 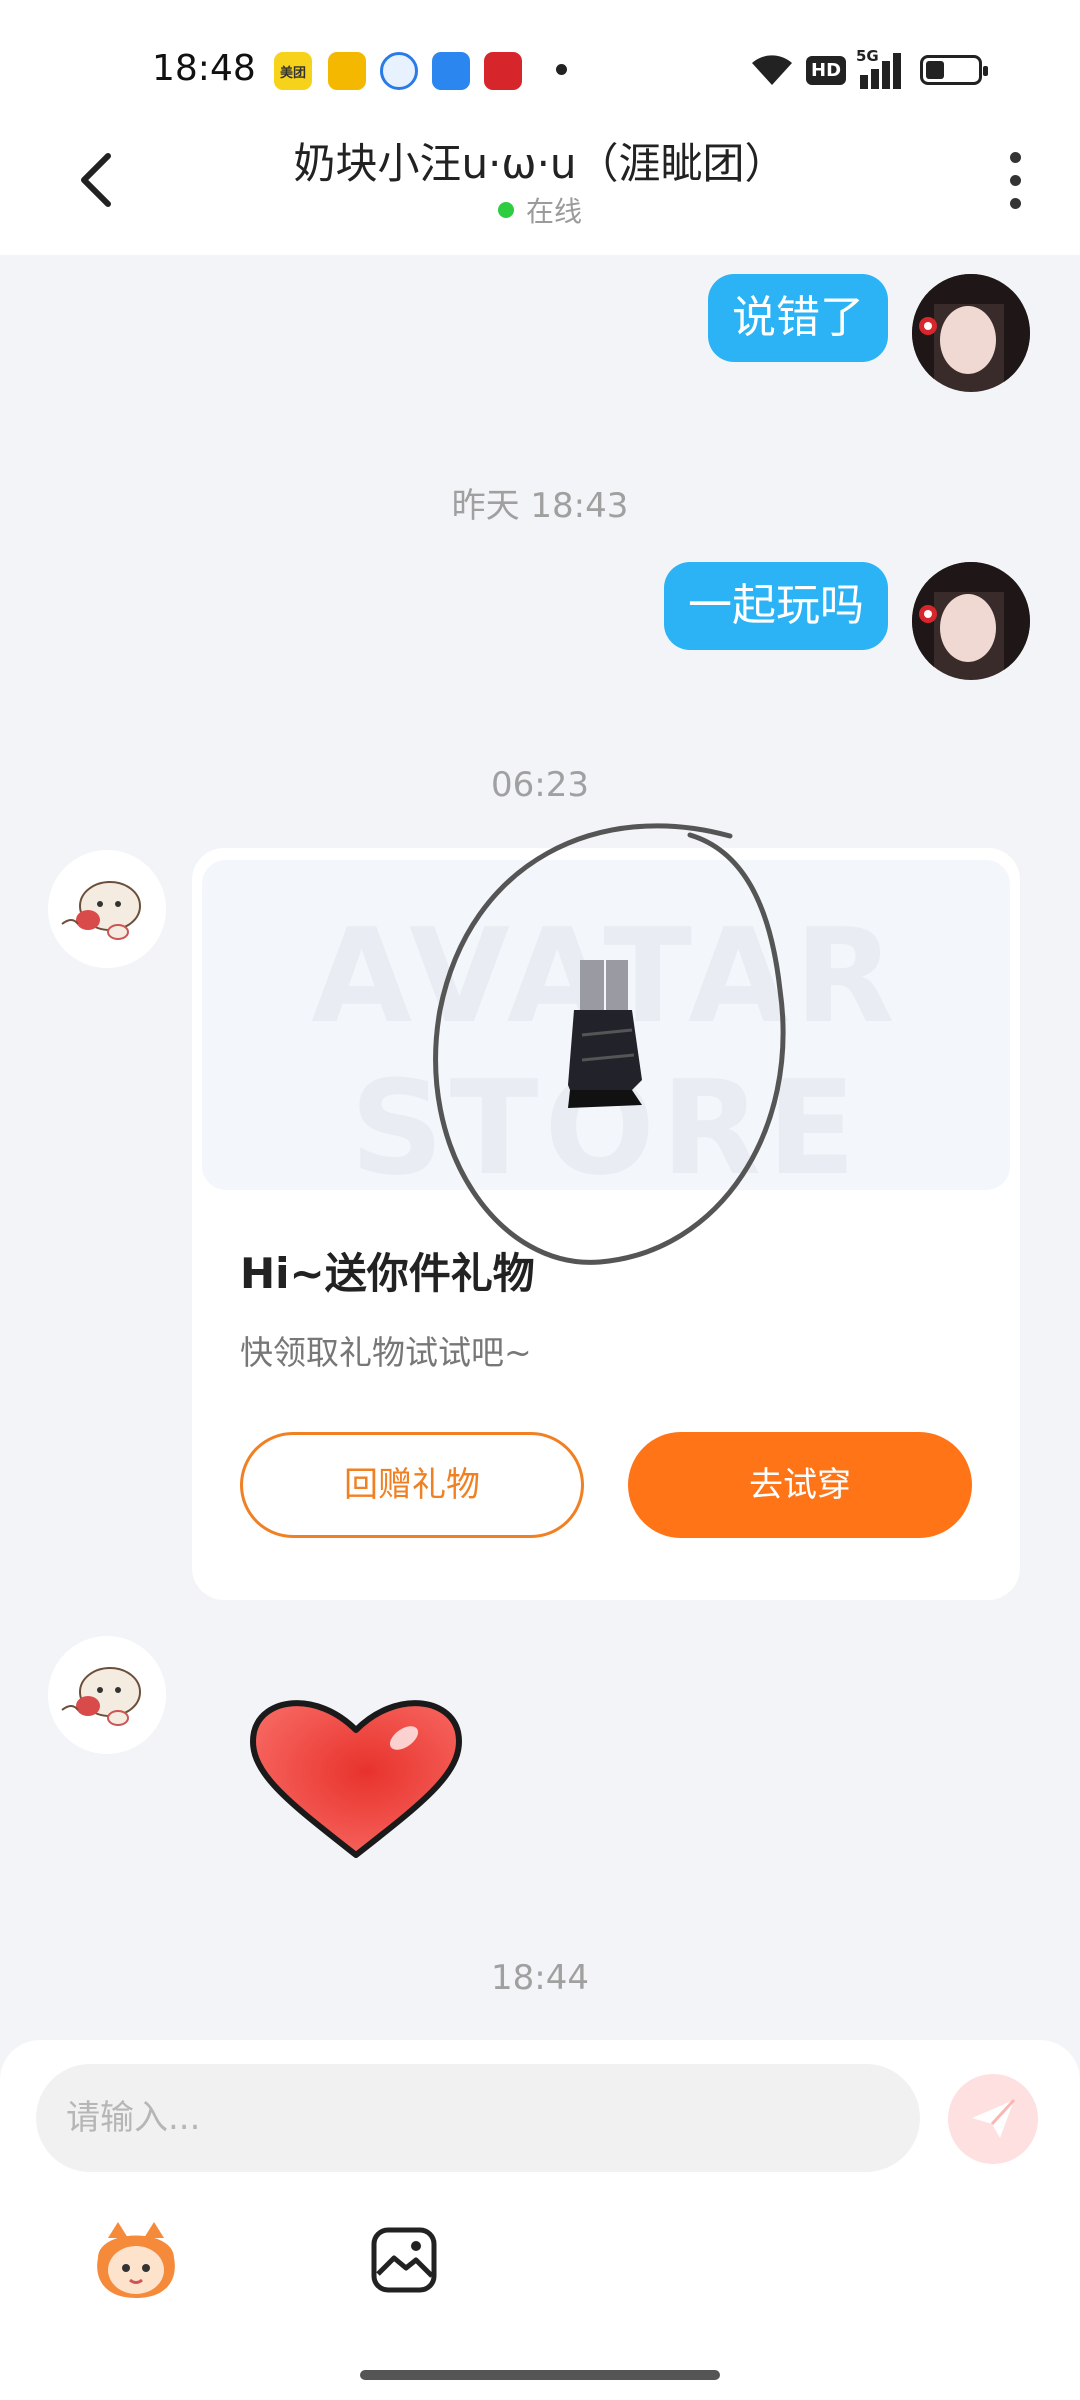 I want to click on meituan-label: 美团, so click(x=292, y=73).